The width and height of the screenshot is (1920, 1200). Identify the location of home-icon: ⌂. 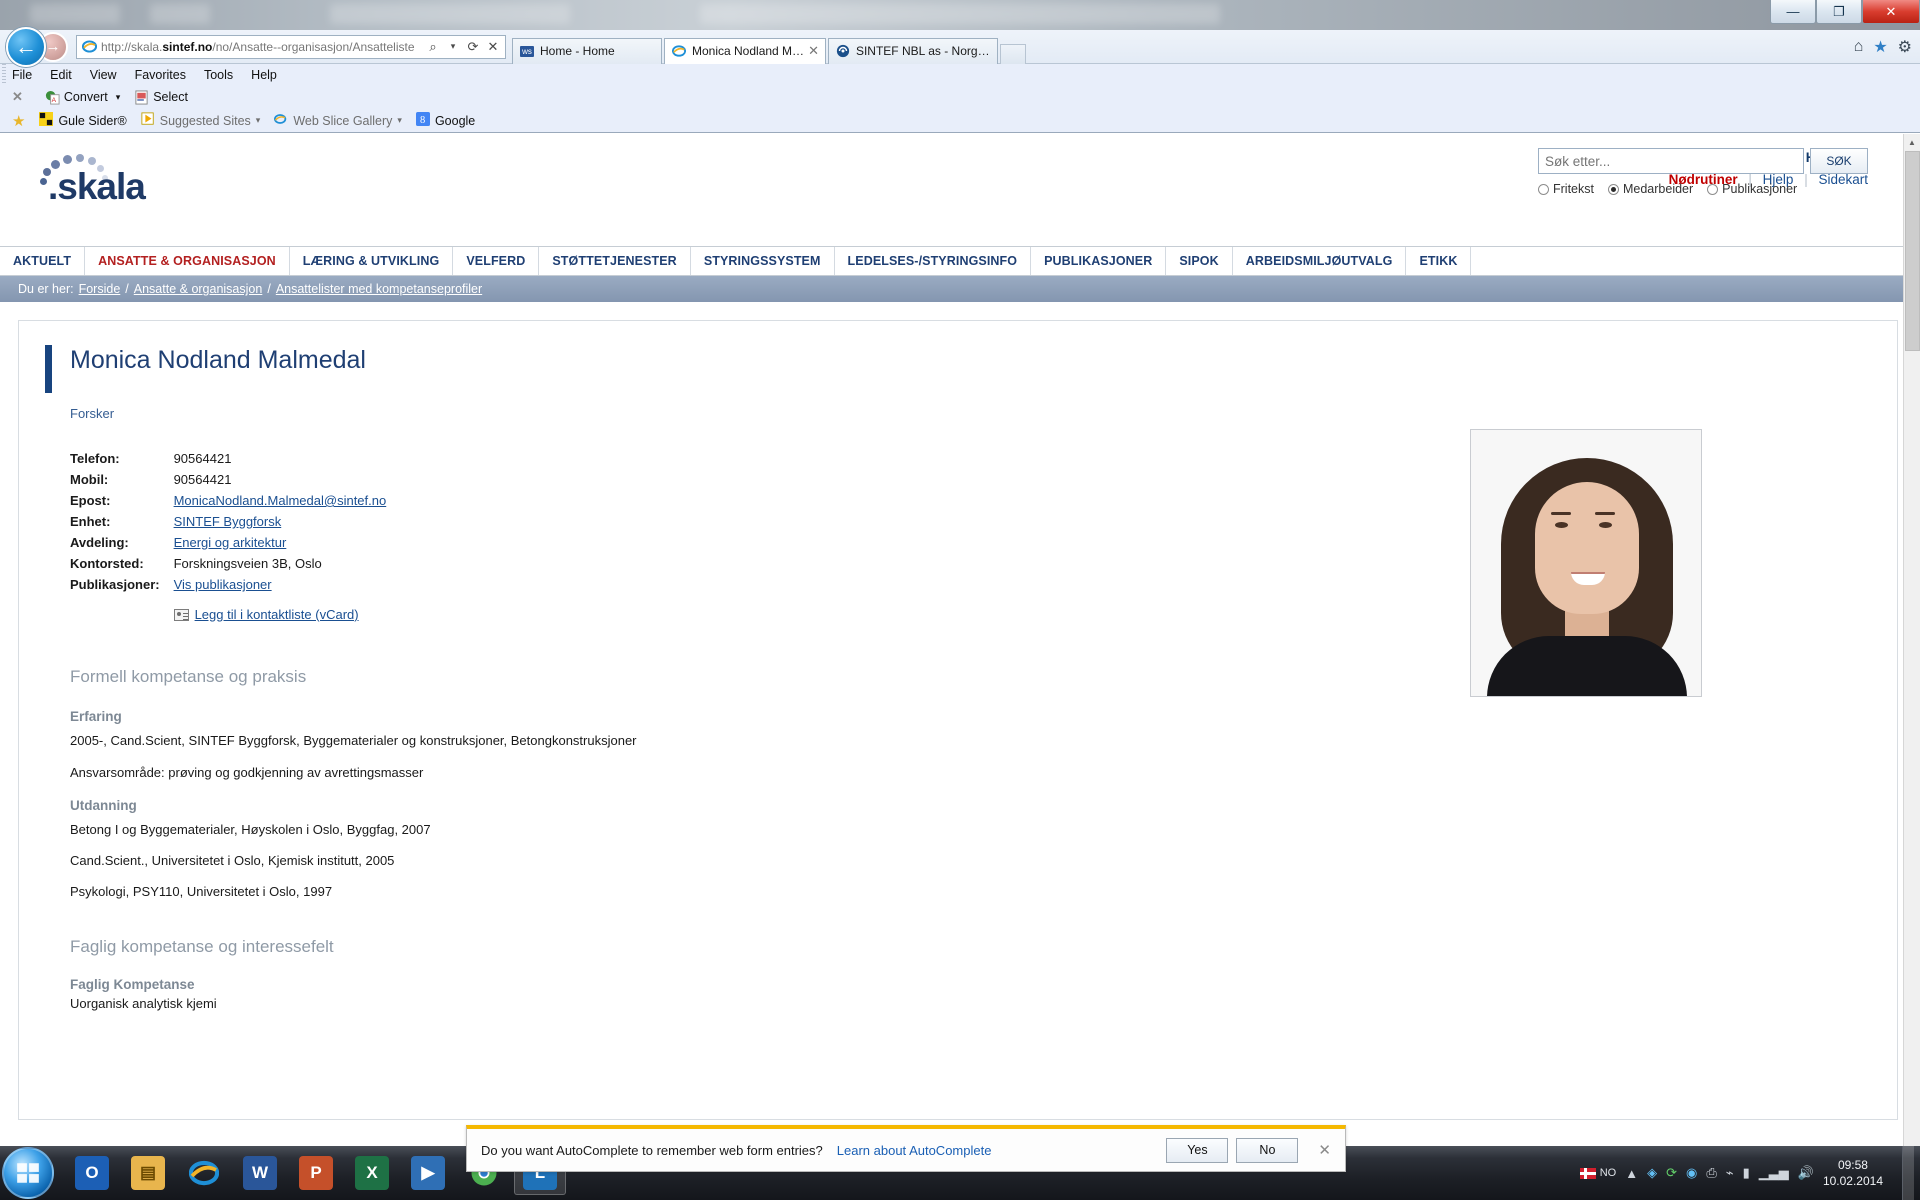
(1859, 47).